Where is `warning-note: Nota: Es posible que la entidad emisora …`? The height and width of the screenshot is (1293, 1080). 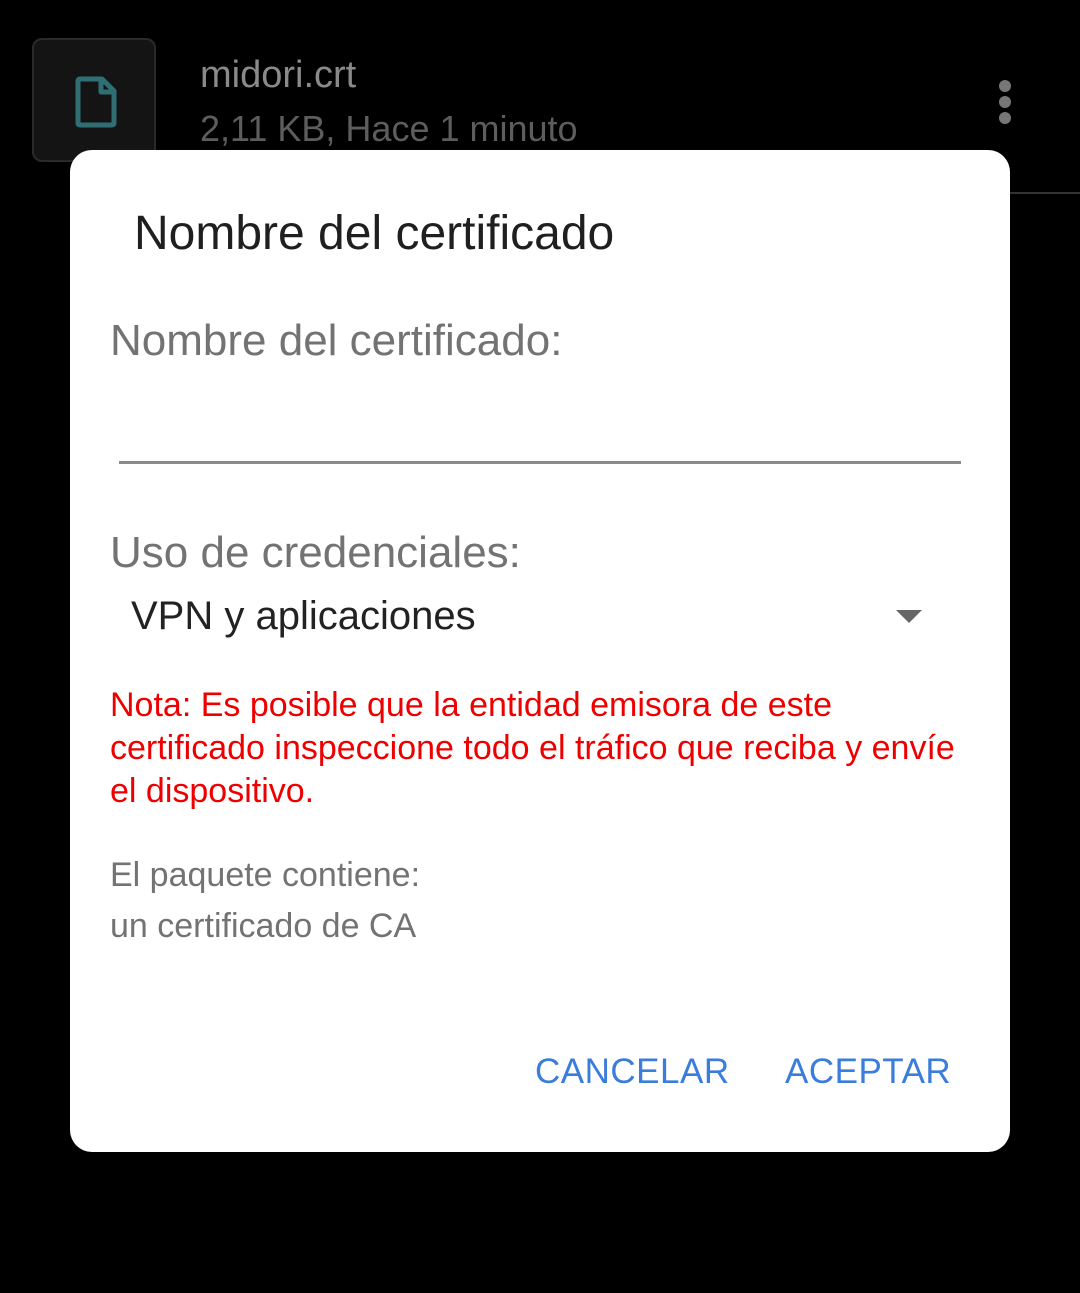
warning-note: Nota: Es posible que la entidad emisora … is located at coordinates (532, 748).